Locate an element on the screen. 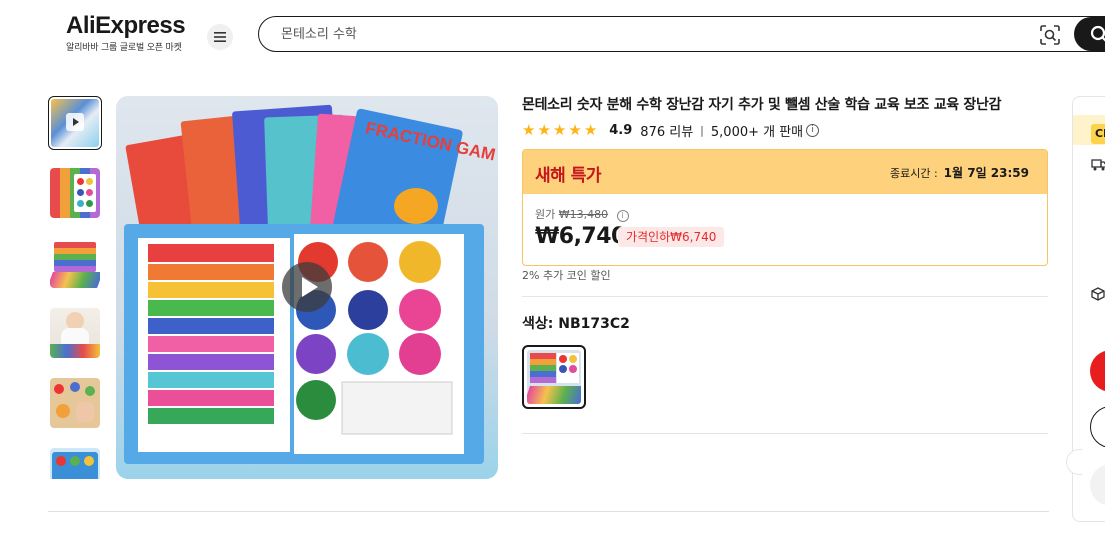 Image resolution: width=1105 pixels, height=538 pixels. play-icon is located at coordinates (75, 122).